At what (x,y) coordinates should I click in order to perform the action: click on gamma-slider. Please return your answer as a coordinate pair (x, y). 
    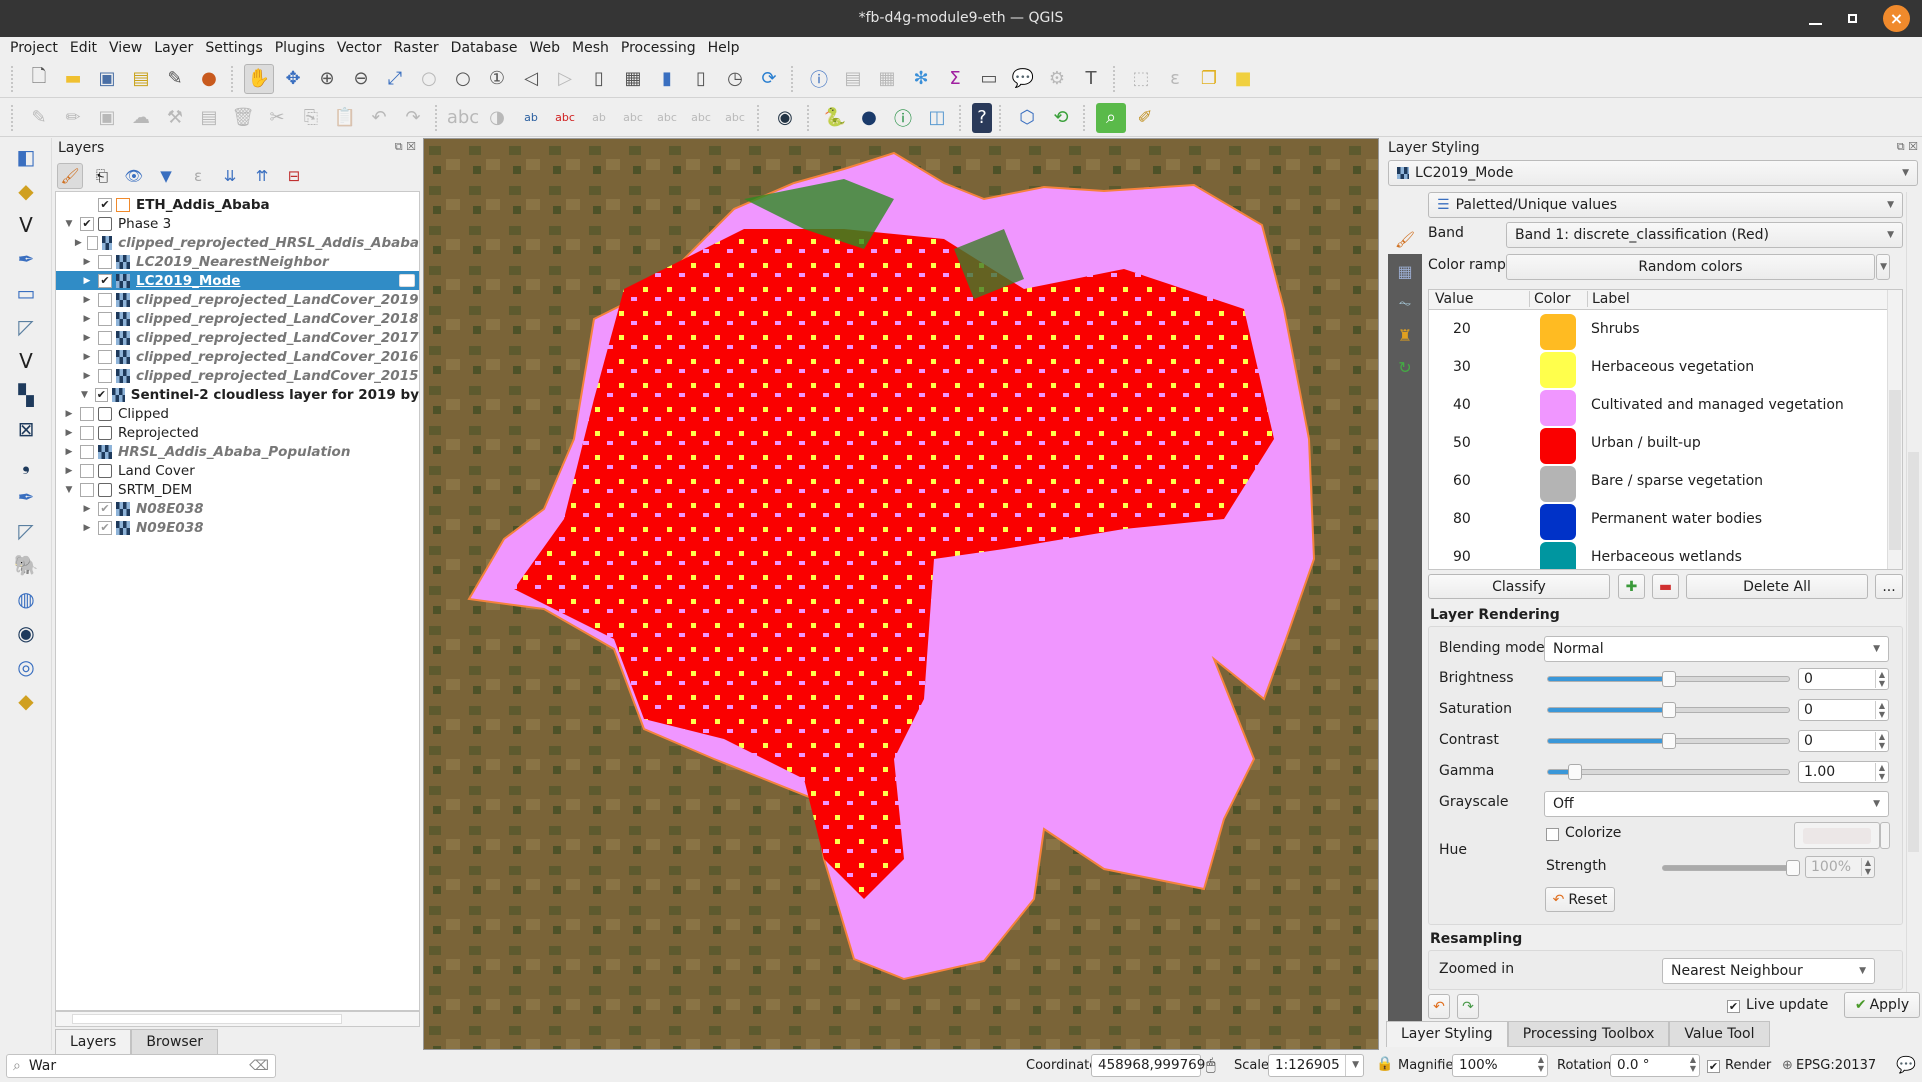
    Looking at the image, I should click on (1668, 772).